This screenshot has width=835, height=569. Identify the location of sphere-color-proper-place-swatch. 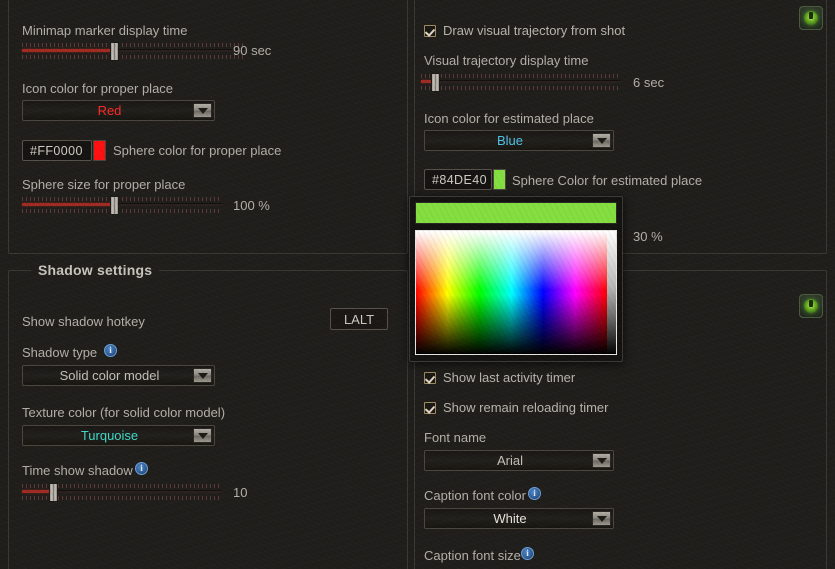
(99, 150).